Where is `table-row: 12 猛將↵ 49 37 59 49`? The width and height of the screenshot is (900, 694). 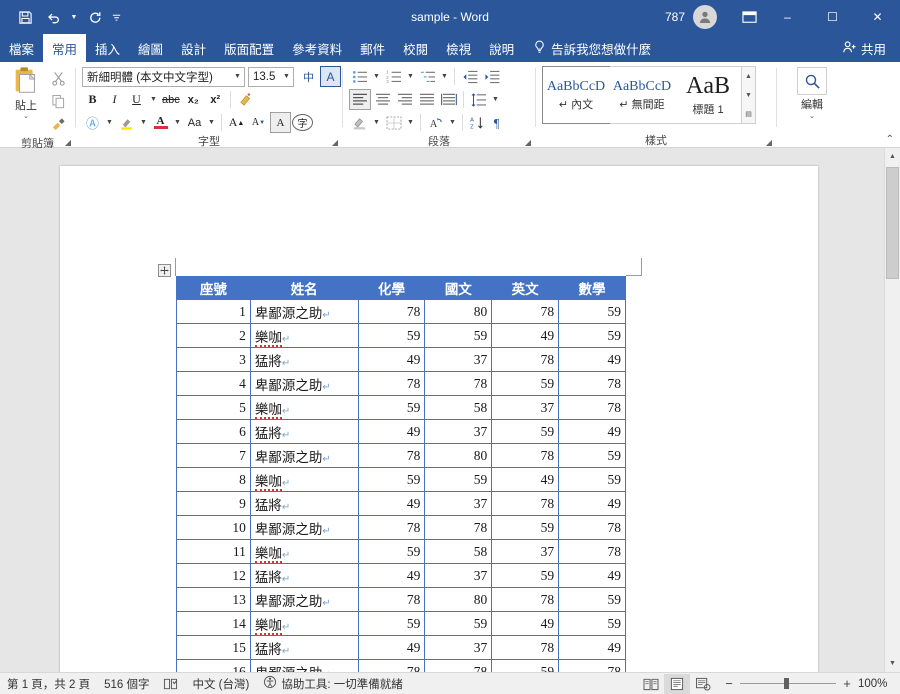
table-row: 12 猛將↵ 49 37 59 49 is located at coordinates (401, 575).